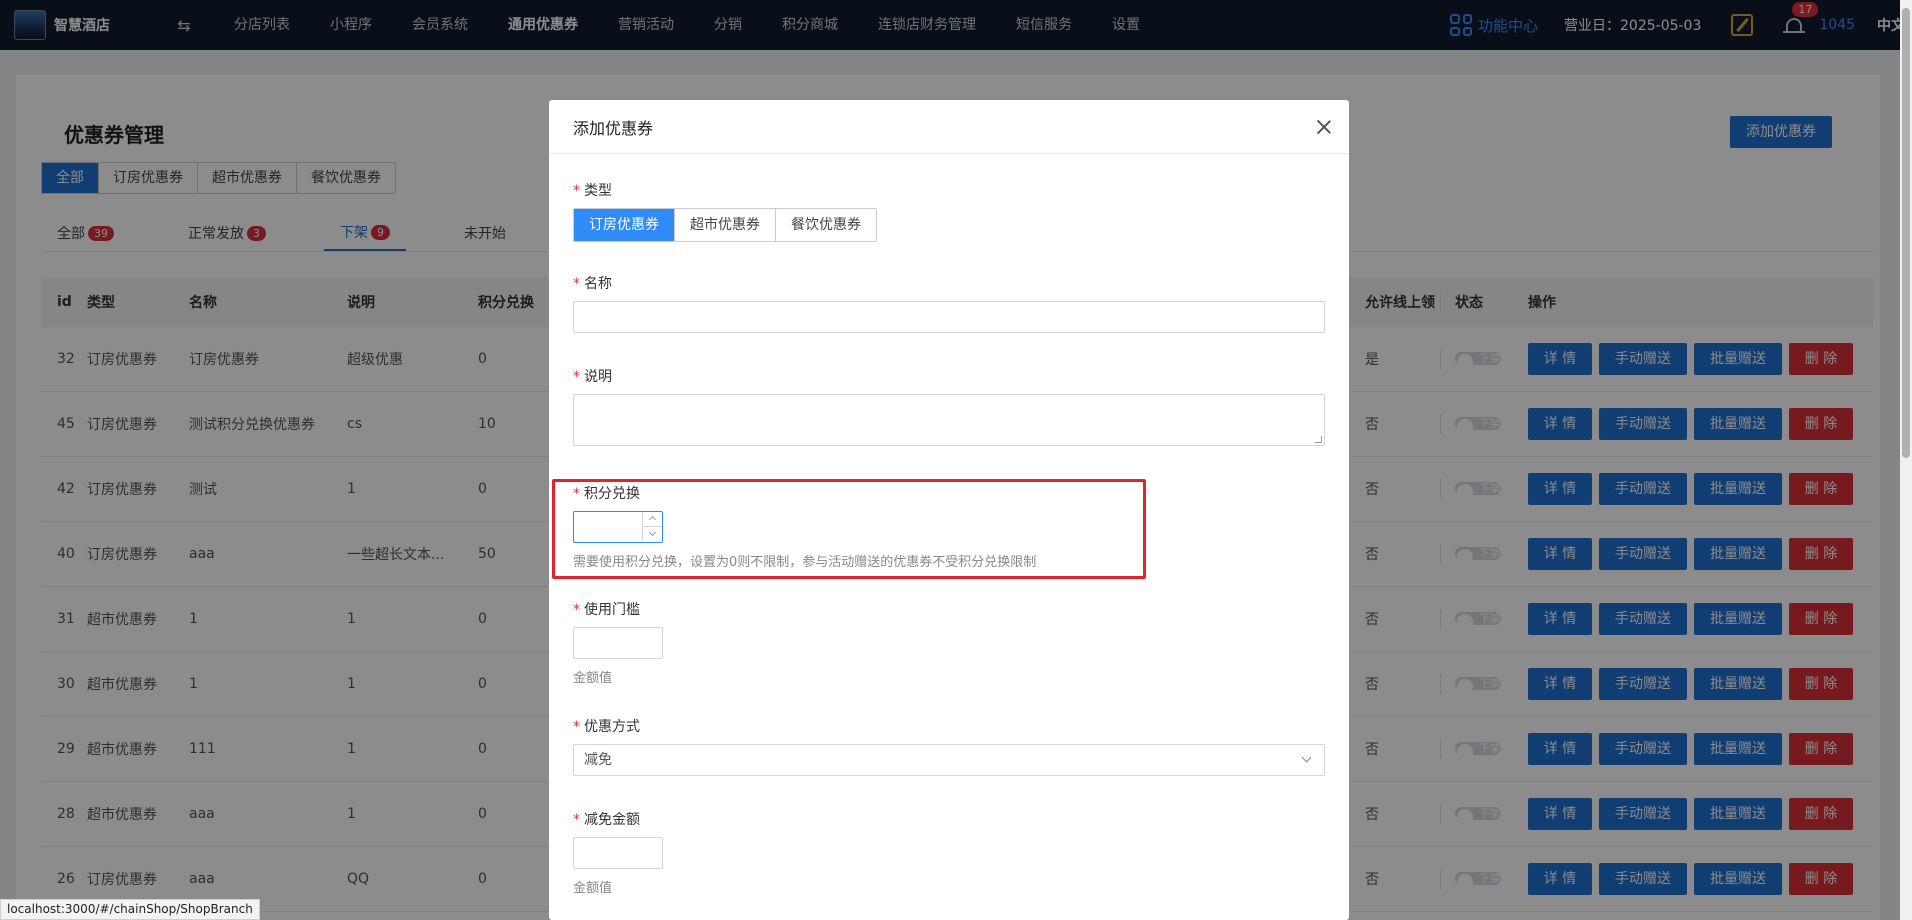  I want to click on type-option-room: 订房优惠券, so click(624, 225).